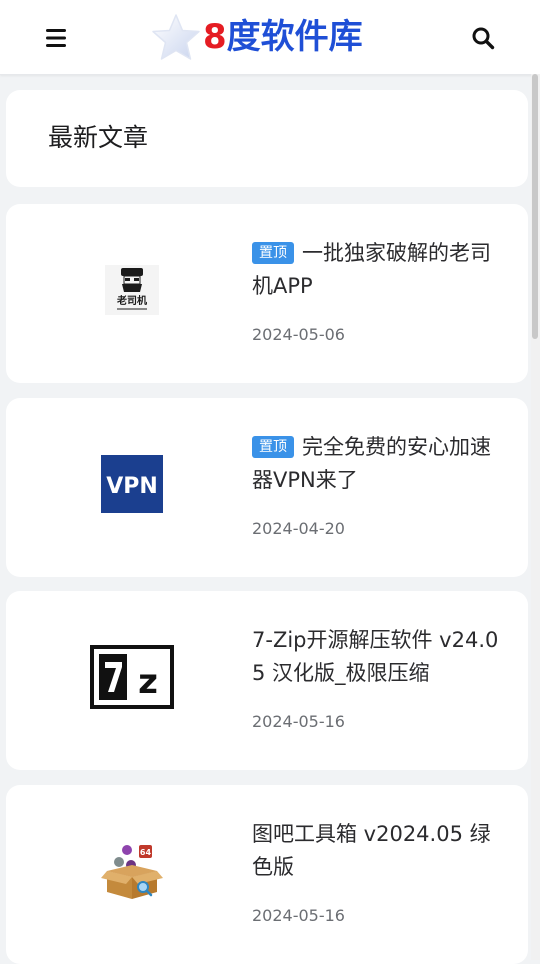 The width and height of the screenshot is (540, 964). Describe the element at coordinates (377, 851) in the screenshot. I see `post-title: 图吧工具箱 v2024.05 绿色版` at that location.